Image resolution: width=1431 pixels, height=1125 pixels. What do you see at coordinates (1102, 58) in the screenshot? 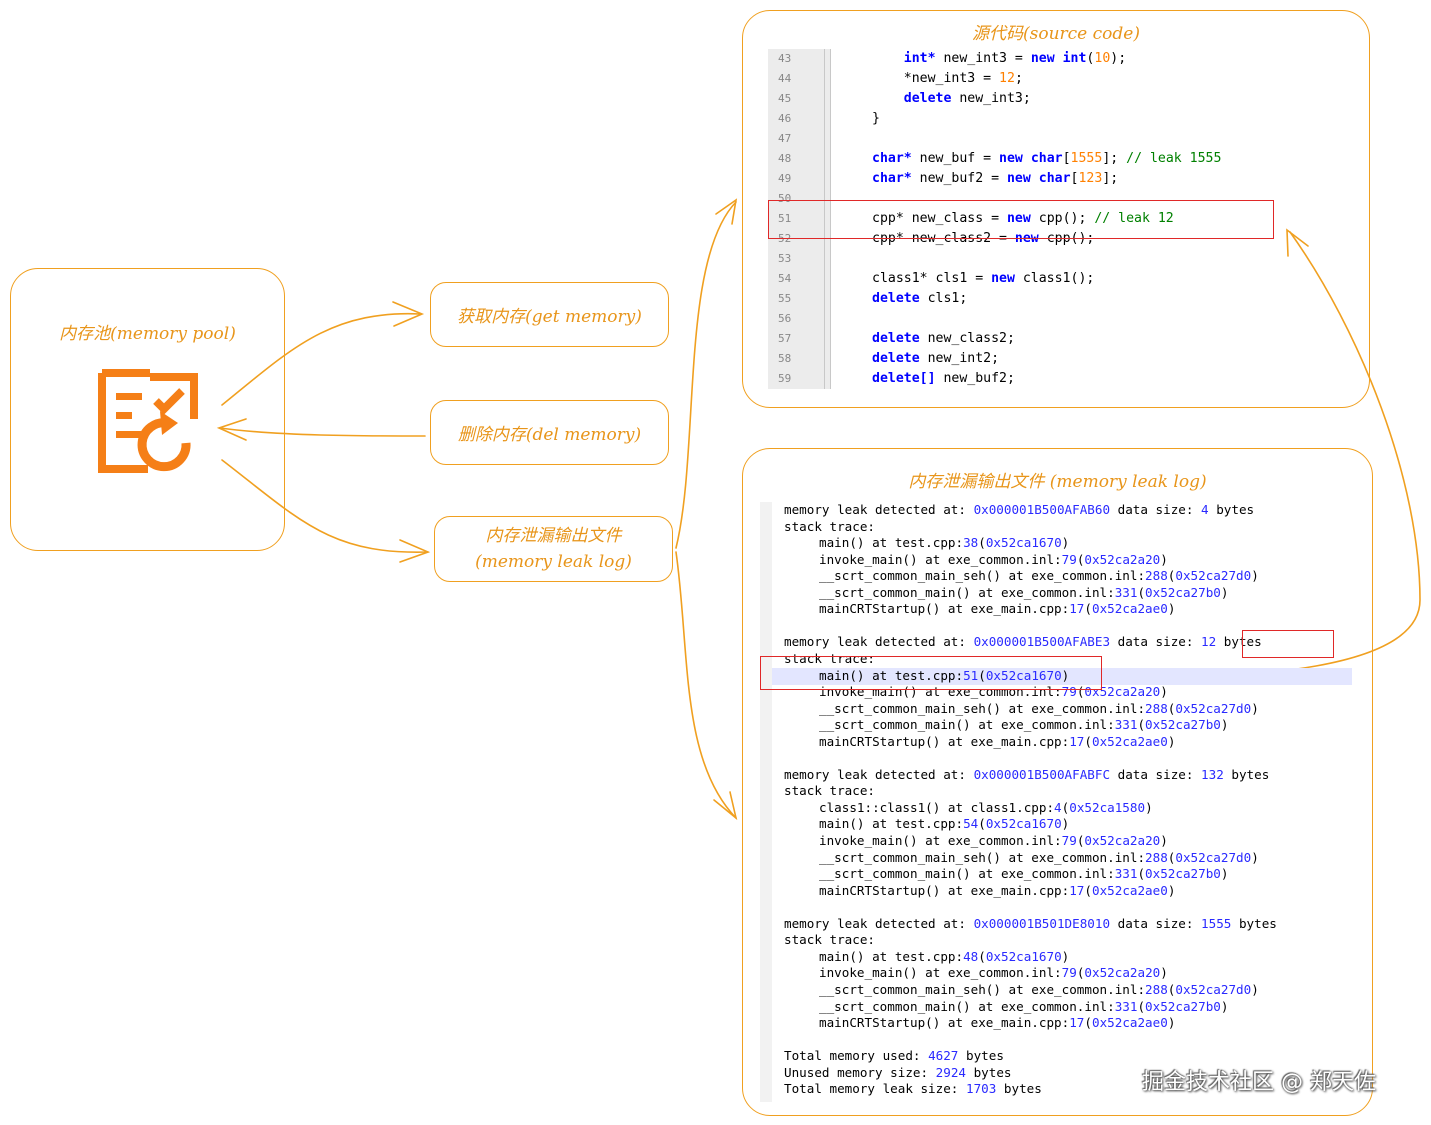
I see `code-token: 10` at bounding box center [1102, 58].